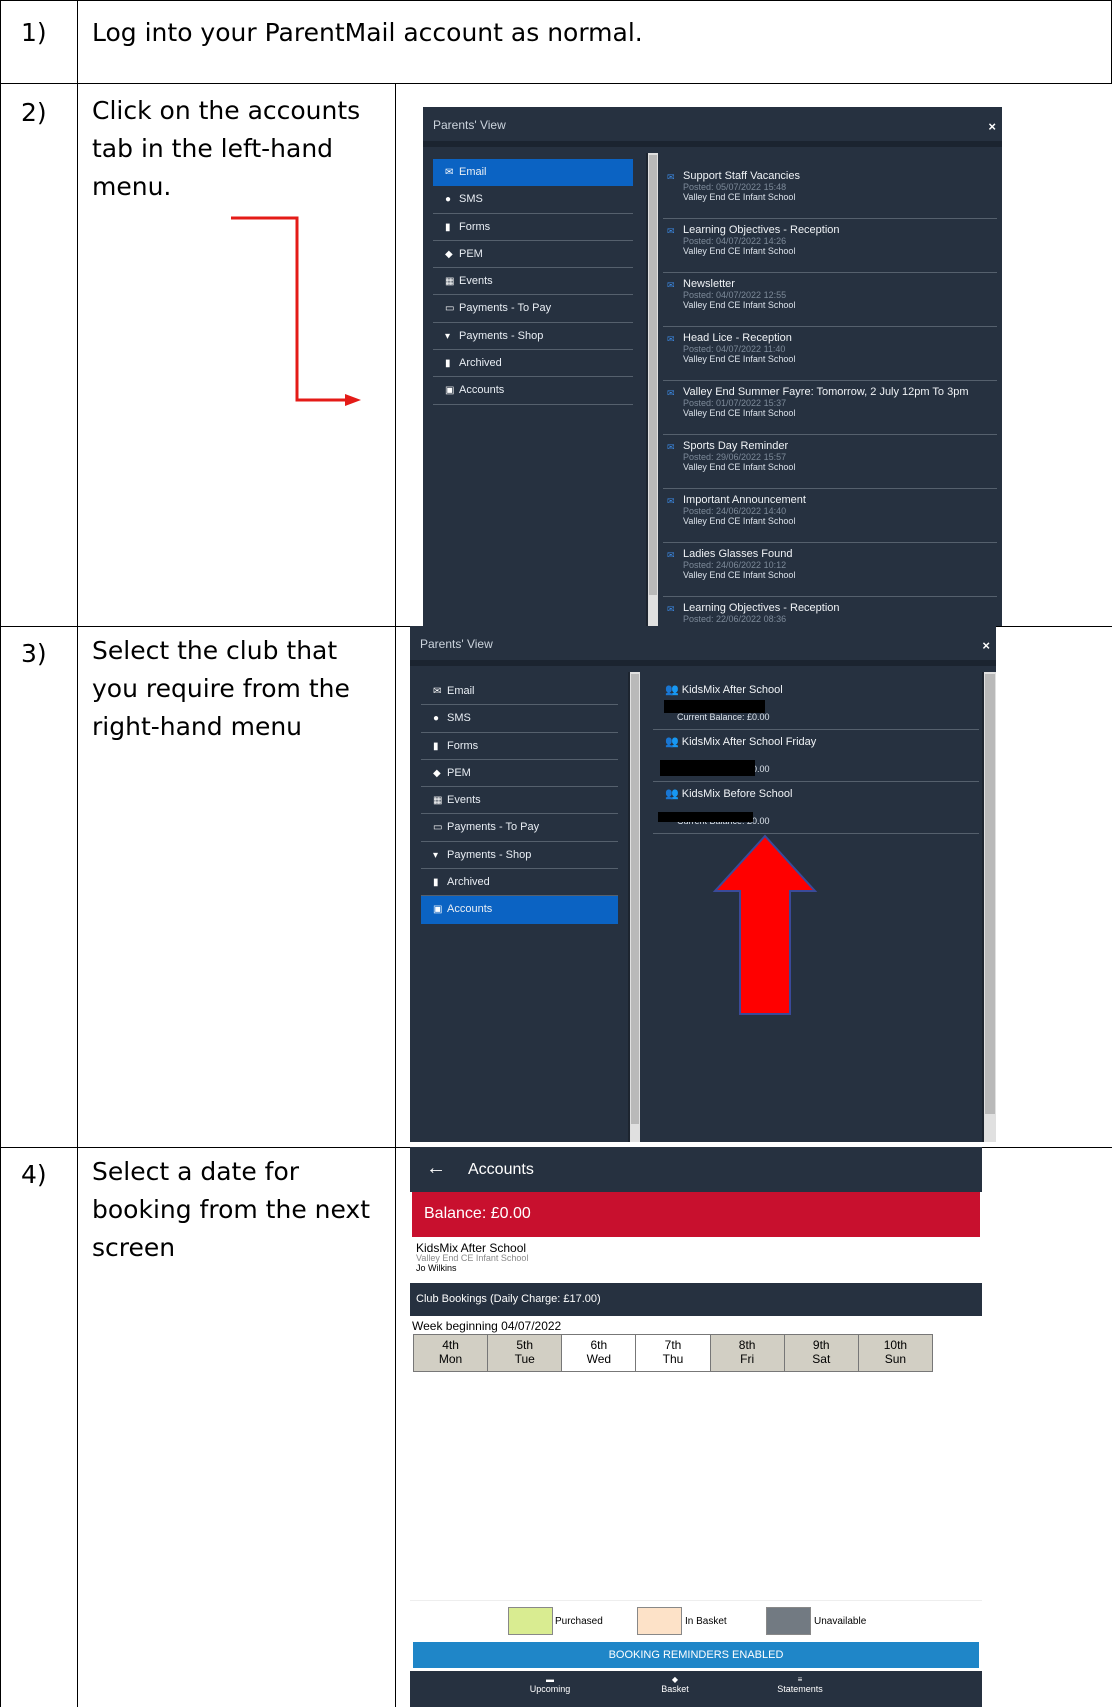 This screenshot has height=1707, width=1112. Describe the element at coordinates (696, 1214) in the screenshot. I see `balance-banner: Balance: £0.00` at that location.